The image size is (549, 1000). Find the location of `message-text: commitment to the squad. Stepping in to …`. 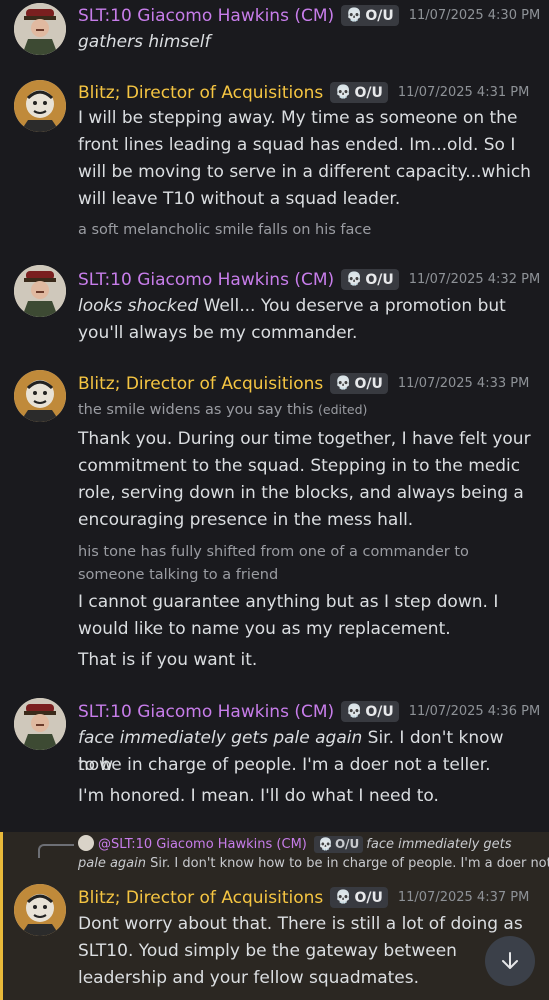

message-text: commitment to the squad. Stepping in to … is located at coordinates (299, 466).